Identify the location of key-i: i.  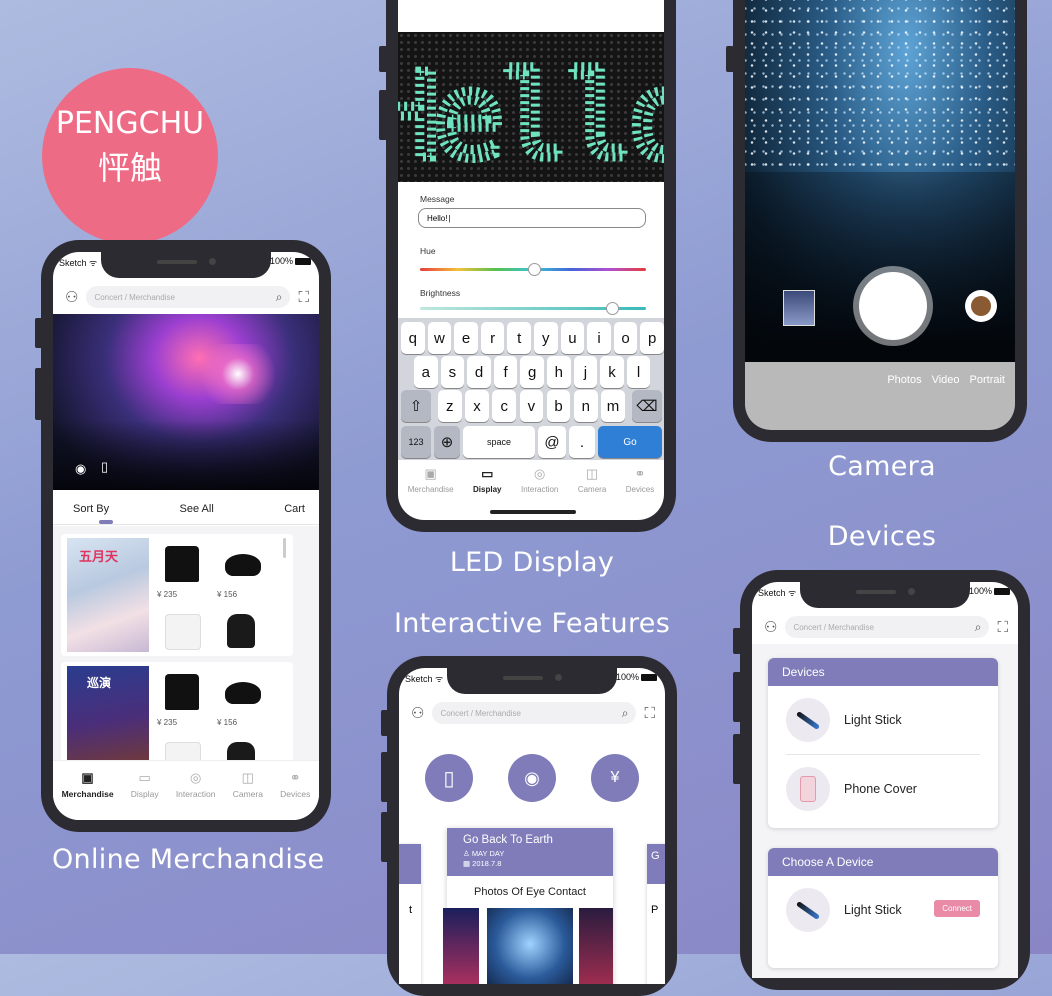
(599, 338).